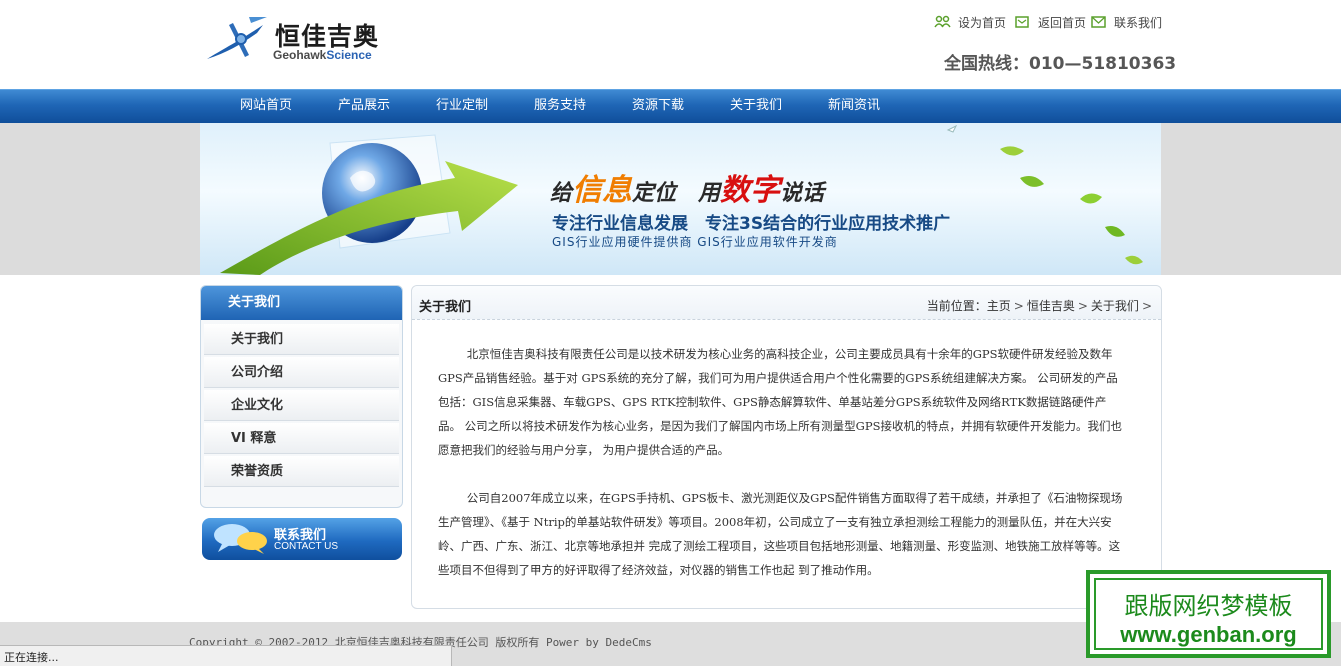  Describe the element at coordinates (854, 106) in the screenshot. I see `nav-item-news: 新闻资讯` at that location.